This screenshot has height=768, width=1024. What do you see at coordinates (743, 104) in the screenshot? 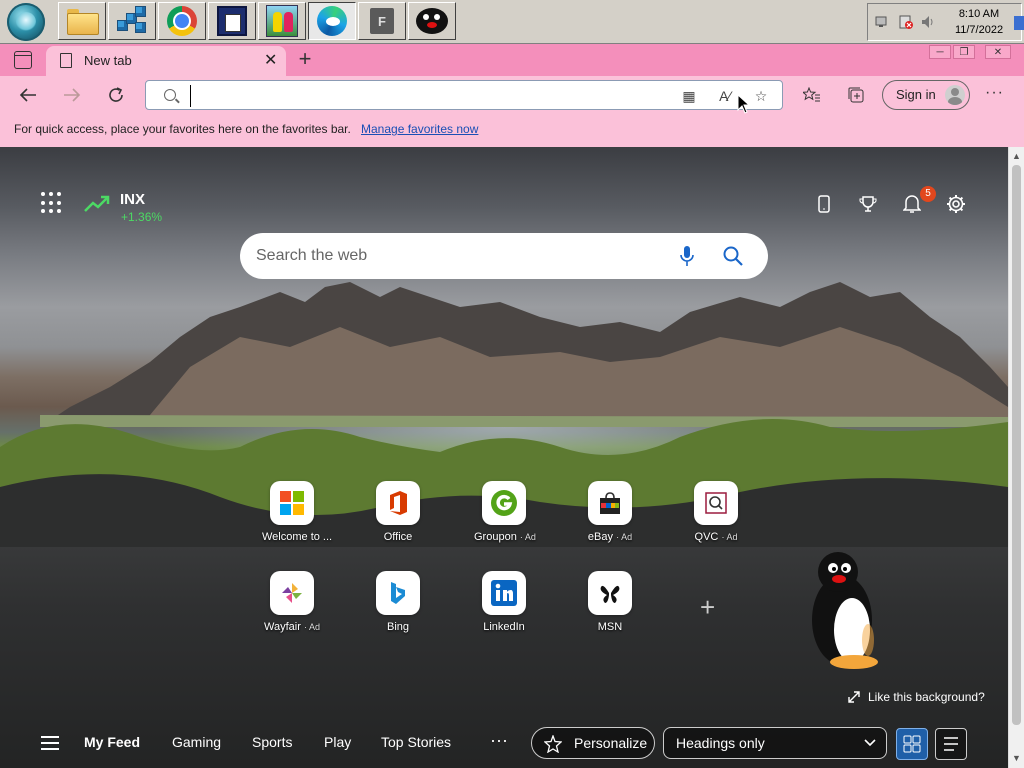
I see `mouse-cursor-icon` at bounding box center [743, 104].